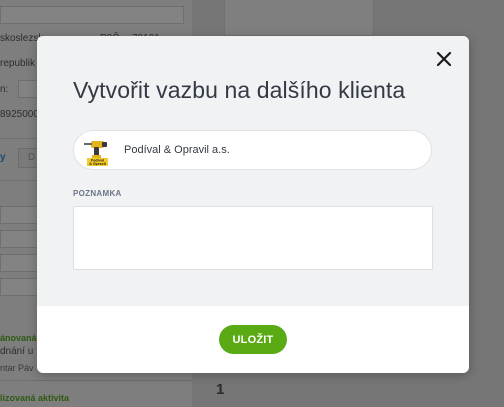 This screenshot has width=504, height=407. Describe the element at coordinates (32, 157) in the screenshot. I see `background-tab-label: D` at that location.